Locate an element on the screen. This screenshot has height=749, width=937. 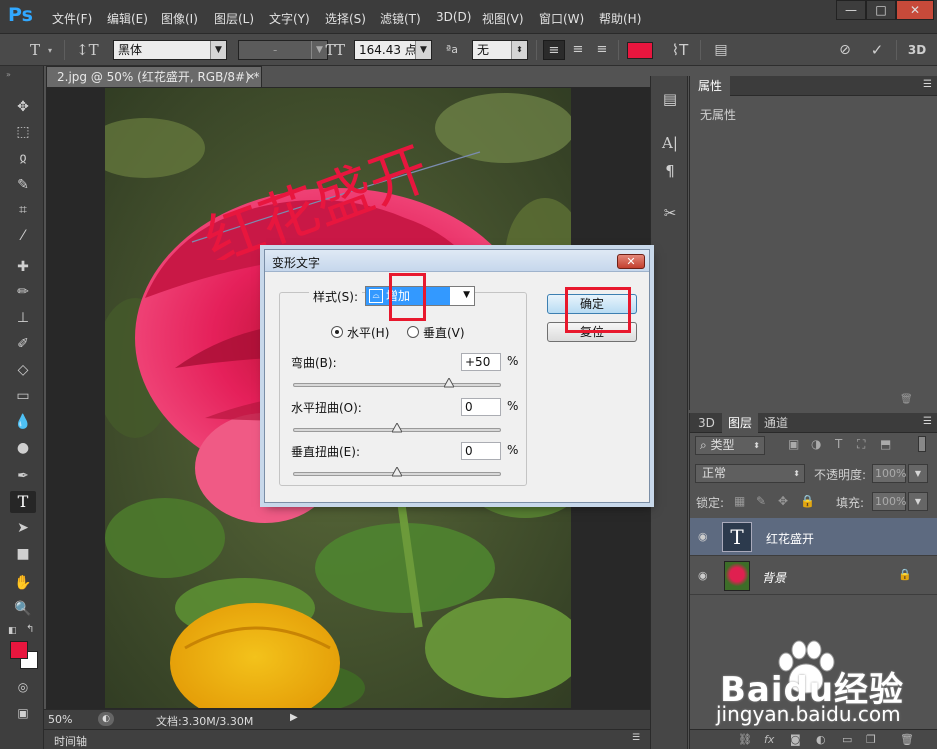
layer-row-text: ◉ T 红花盛开 is located at coordinates (813, 537).